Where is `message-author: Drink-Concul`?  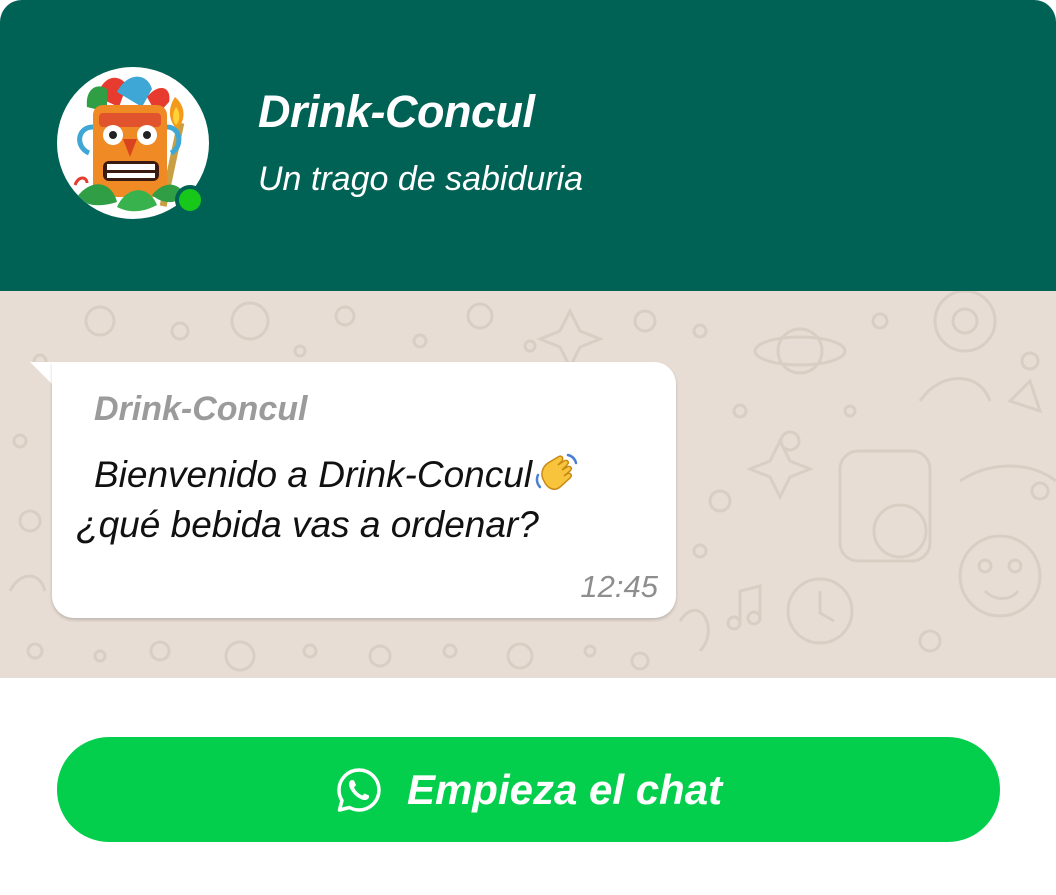
message-author: Drink-Concul is located at coordinates (201, 409).